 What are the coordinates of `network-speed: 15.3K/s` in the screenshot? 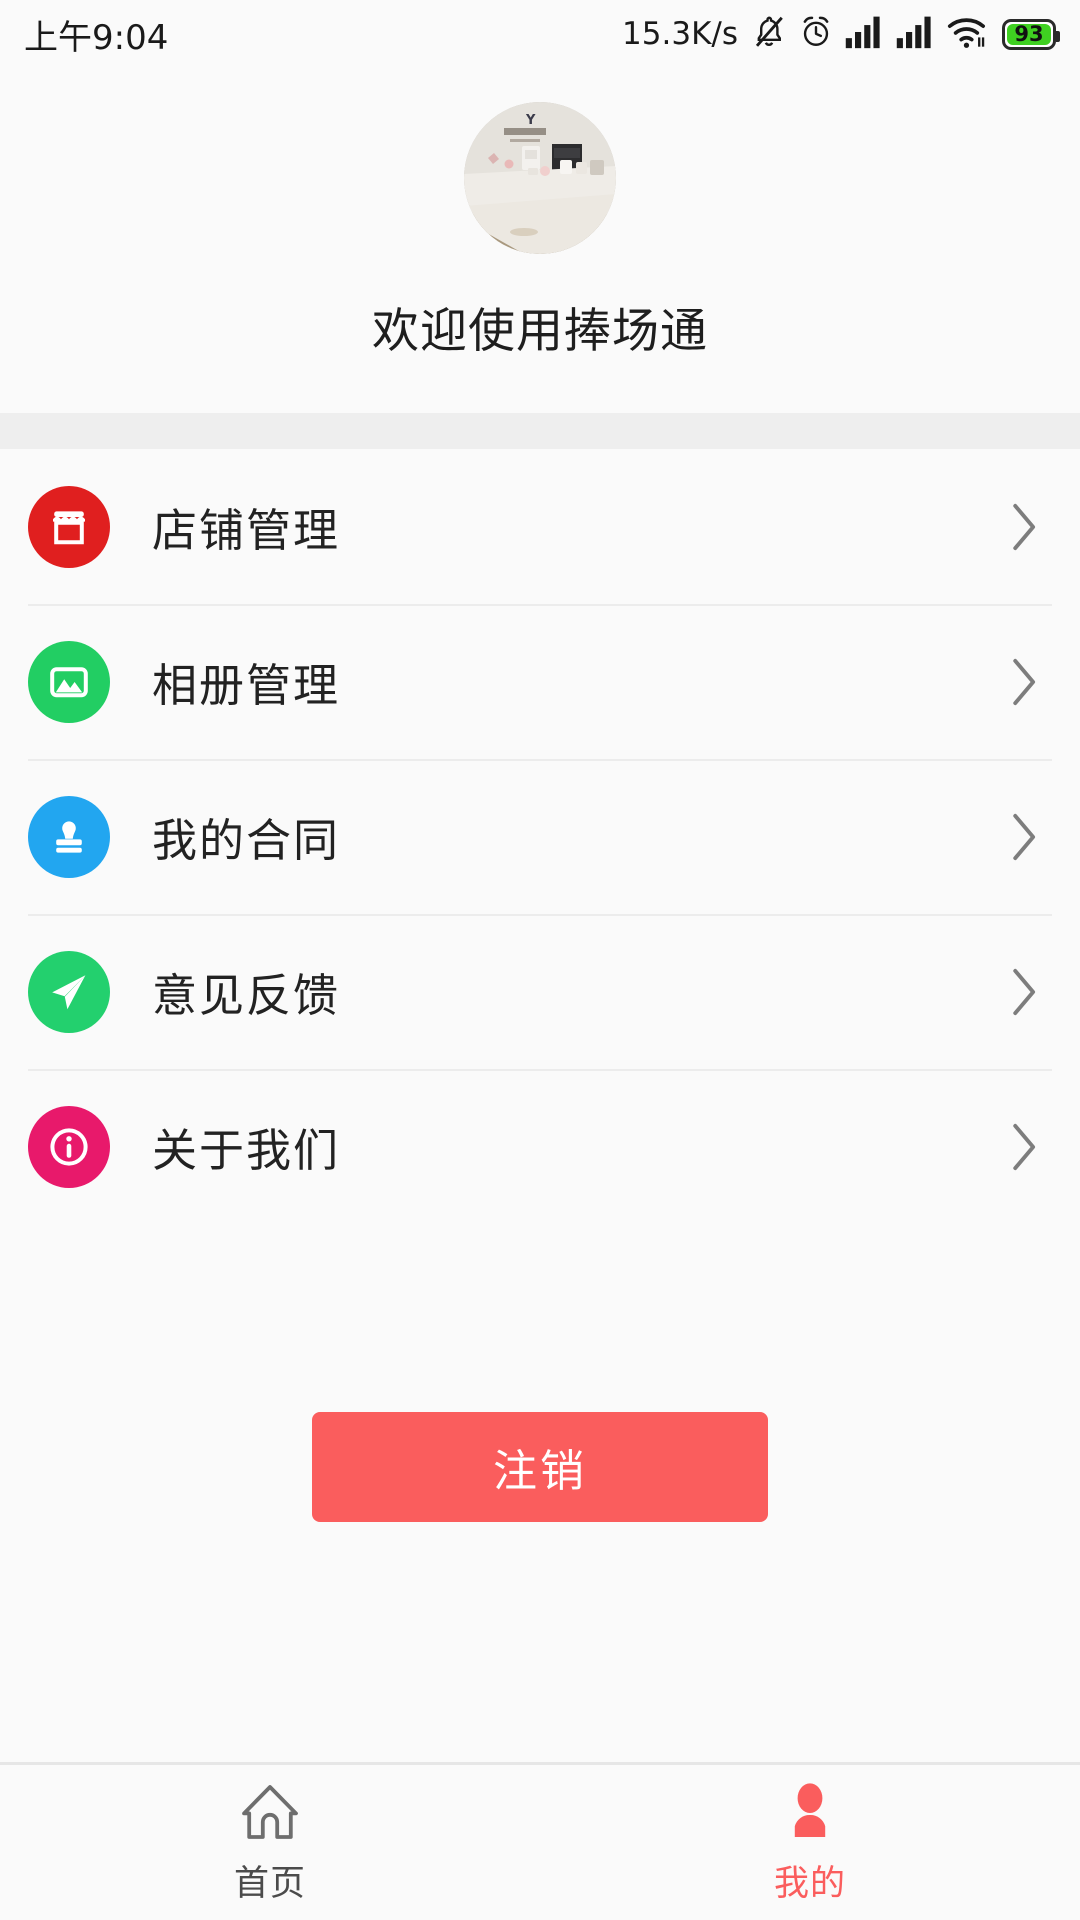 It's located at (680, 34).